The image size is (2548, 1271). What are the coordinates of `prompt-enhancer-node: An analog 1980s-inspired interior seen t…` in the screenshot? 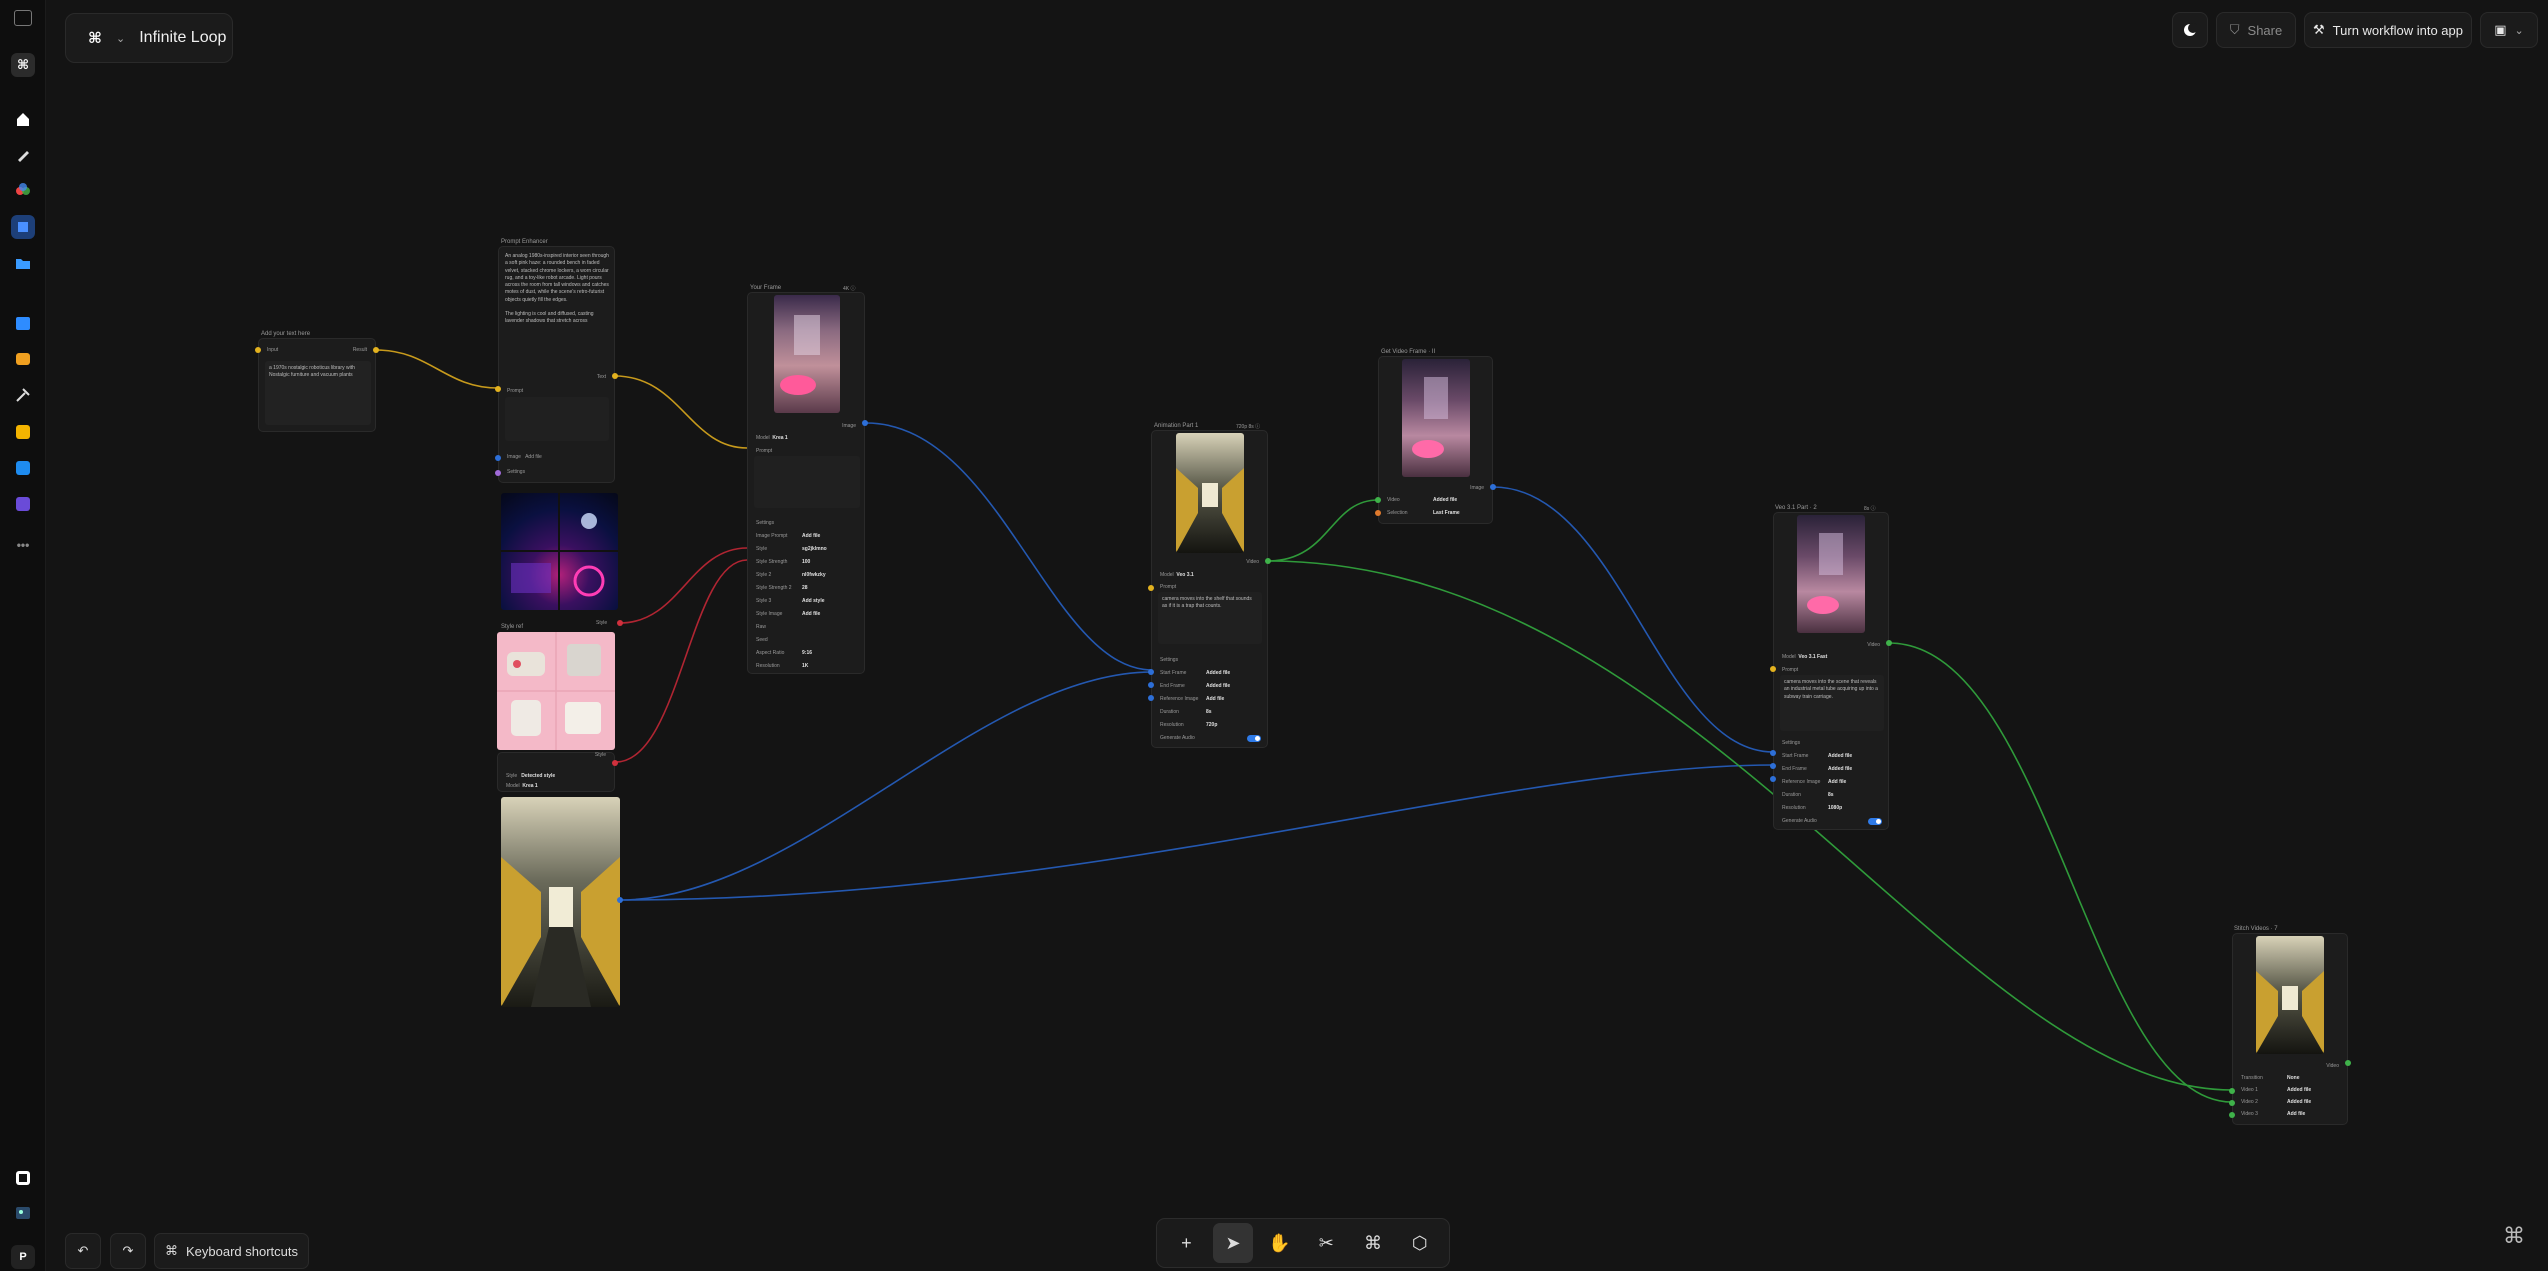 It's located at (556, 364).